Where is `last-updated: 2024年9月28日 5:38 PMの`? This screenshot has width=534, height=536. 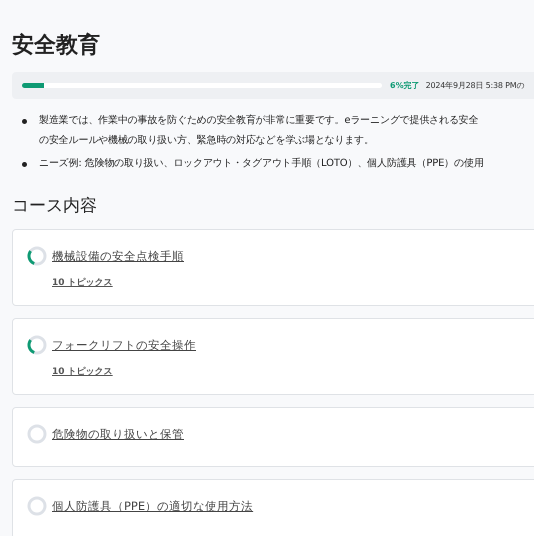
last-updated: 2024年9月28日 5:38 PMの is located at coordinates (475, 85).